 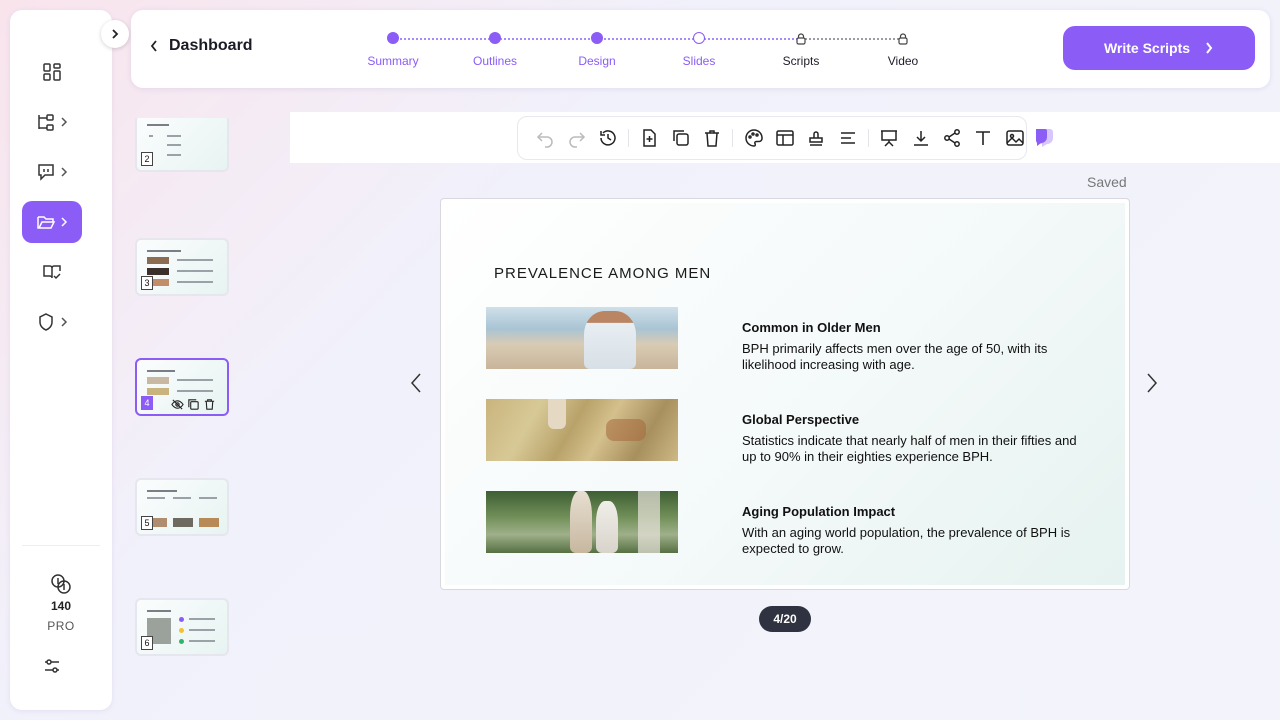 I want to click on book-check-icon, so click(x=52, y=272).